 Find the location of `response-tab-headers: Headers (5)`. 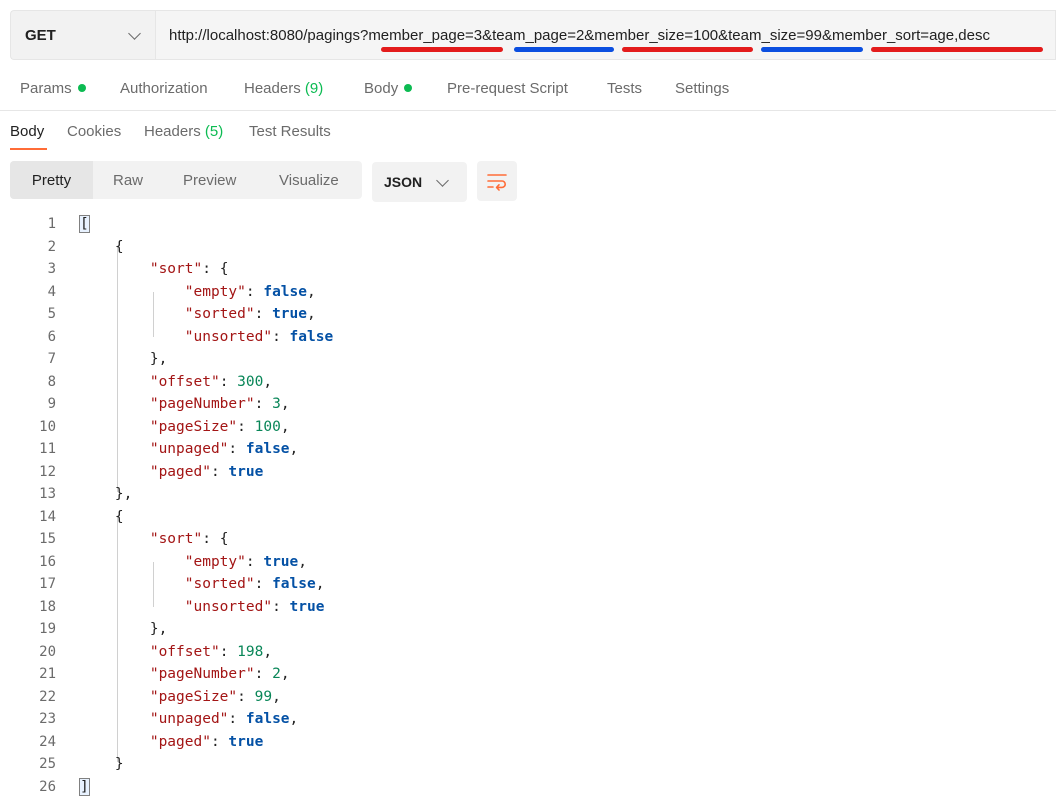

response-tab-headers: Headers (5) is located at coordinates (183, 131).